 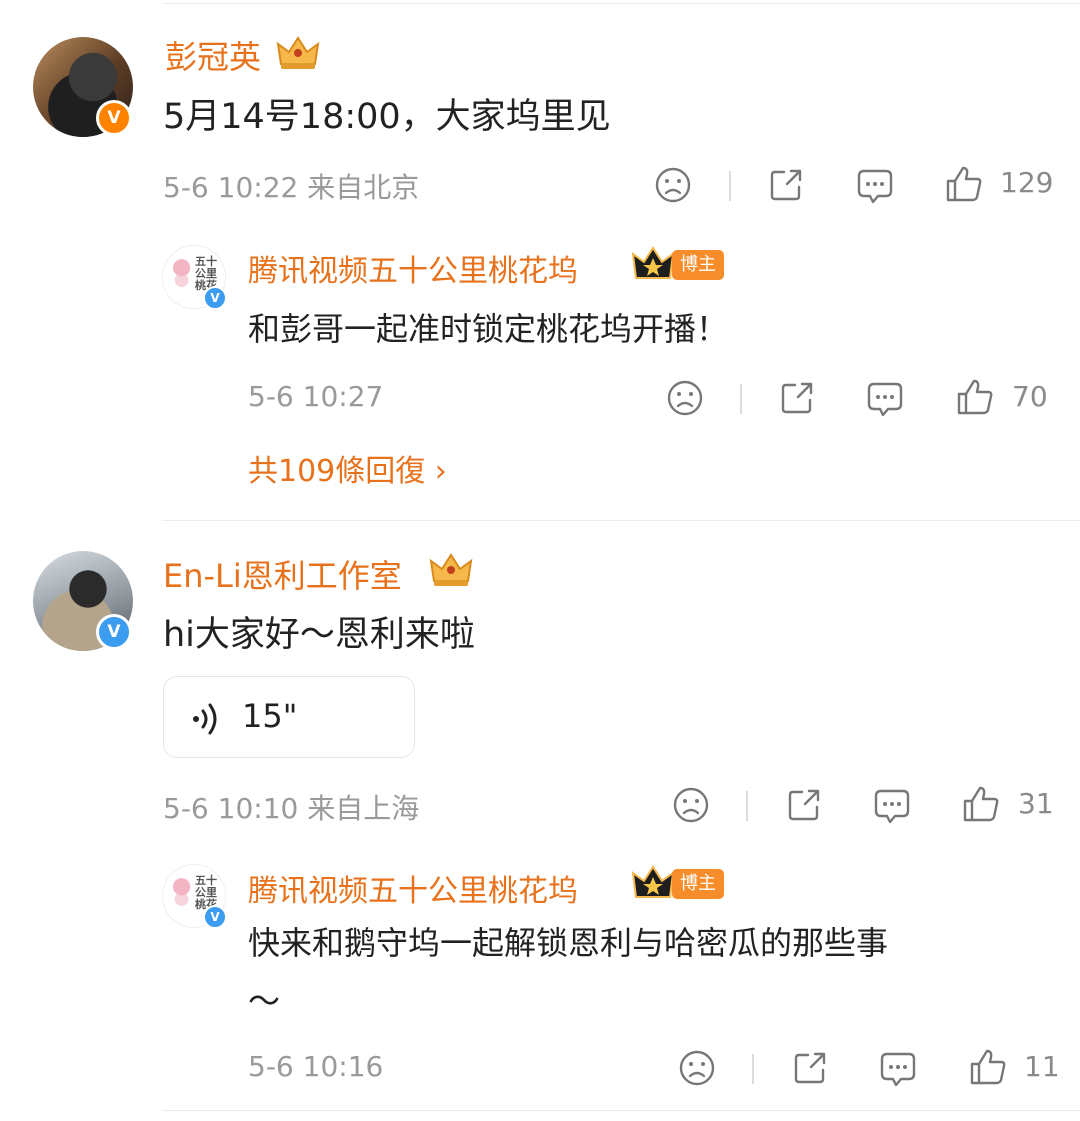 What do you see at coordinates (1042, 1066) in the screenshot?
I see `like-count: 11` at bounding box center [1042, 1066].